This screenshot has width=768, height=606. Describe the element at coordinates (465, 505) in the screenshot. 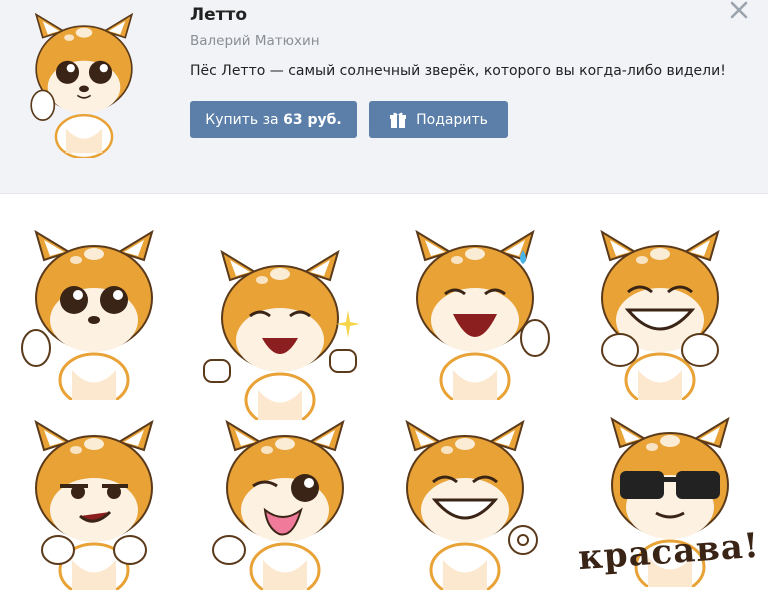

I see `sticker-ok-gesture` at that location.